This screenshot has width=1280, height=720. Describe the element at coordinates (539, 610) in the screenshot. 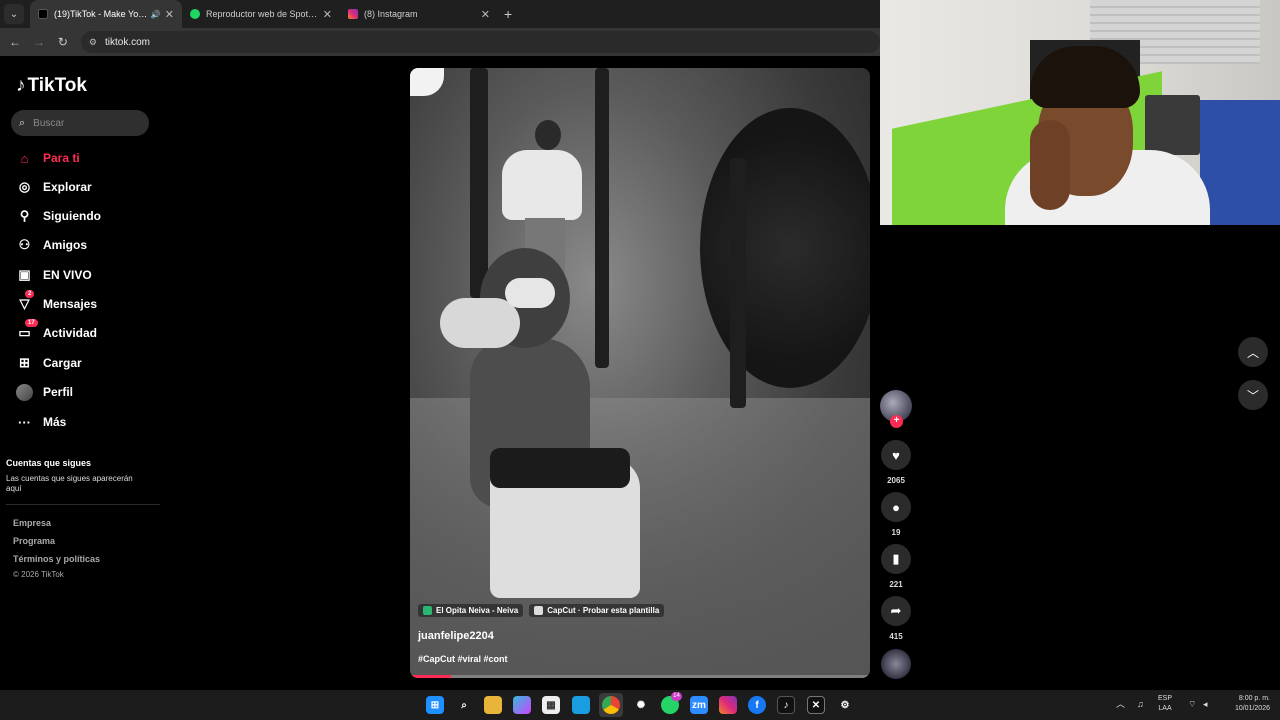

I see `capcut-icon` at that location.